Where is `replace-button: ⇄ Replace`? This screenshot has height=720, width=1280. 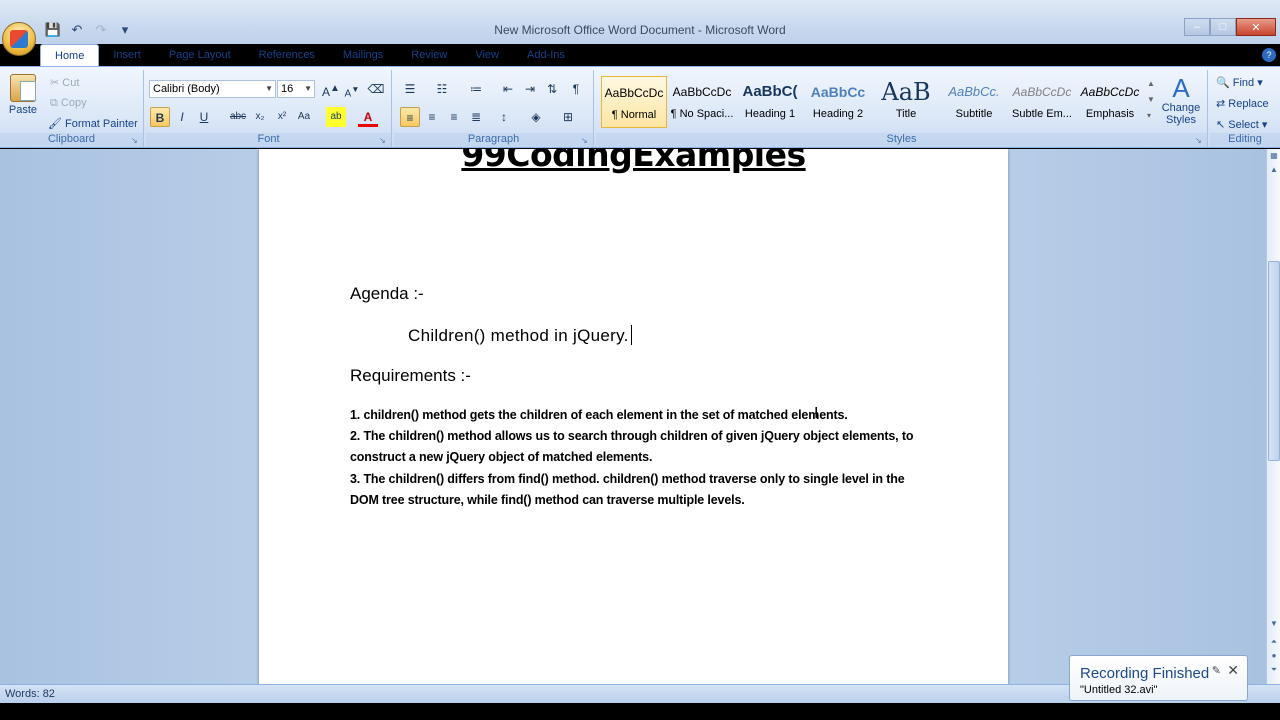
replace-button: ⇄ Replace is located at coordinates (1242, 103).